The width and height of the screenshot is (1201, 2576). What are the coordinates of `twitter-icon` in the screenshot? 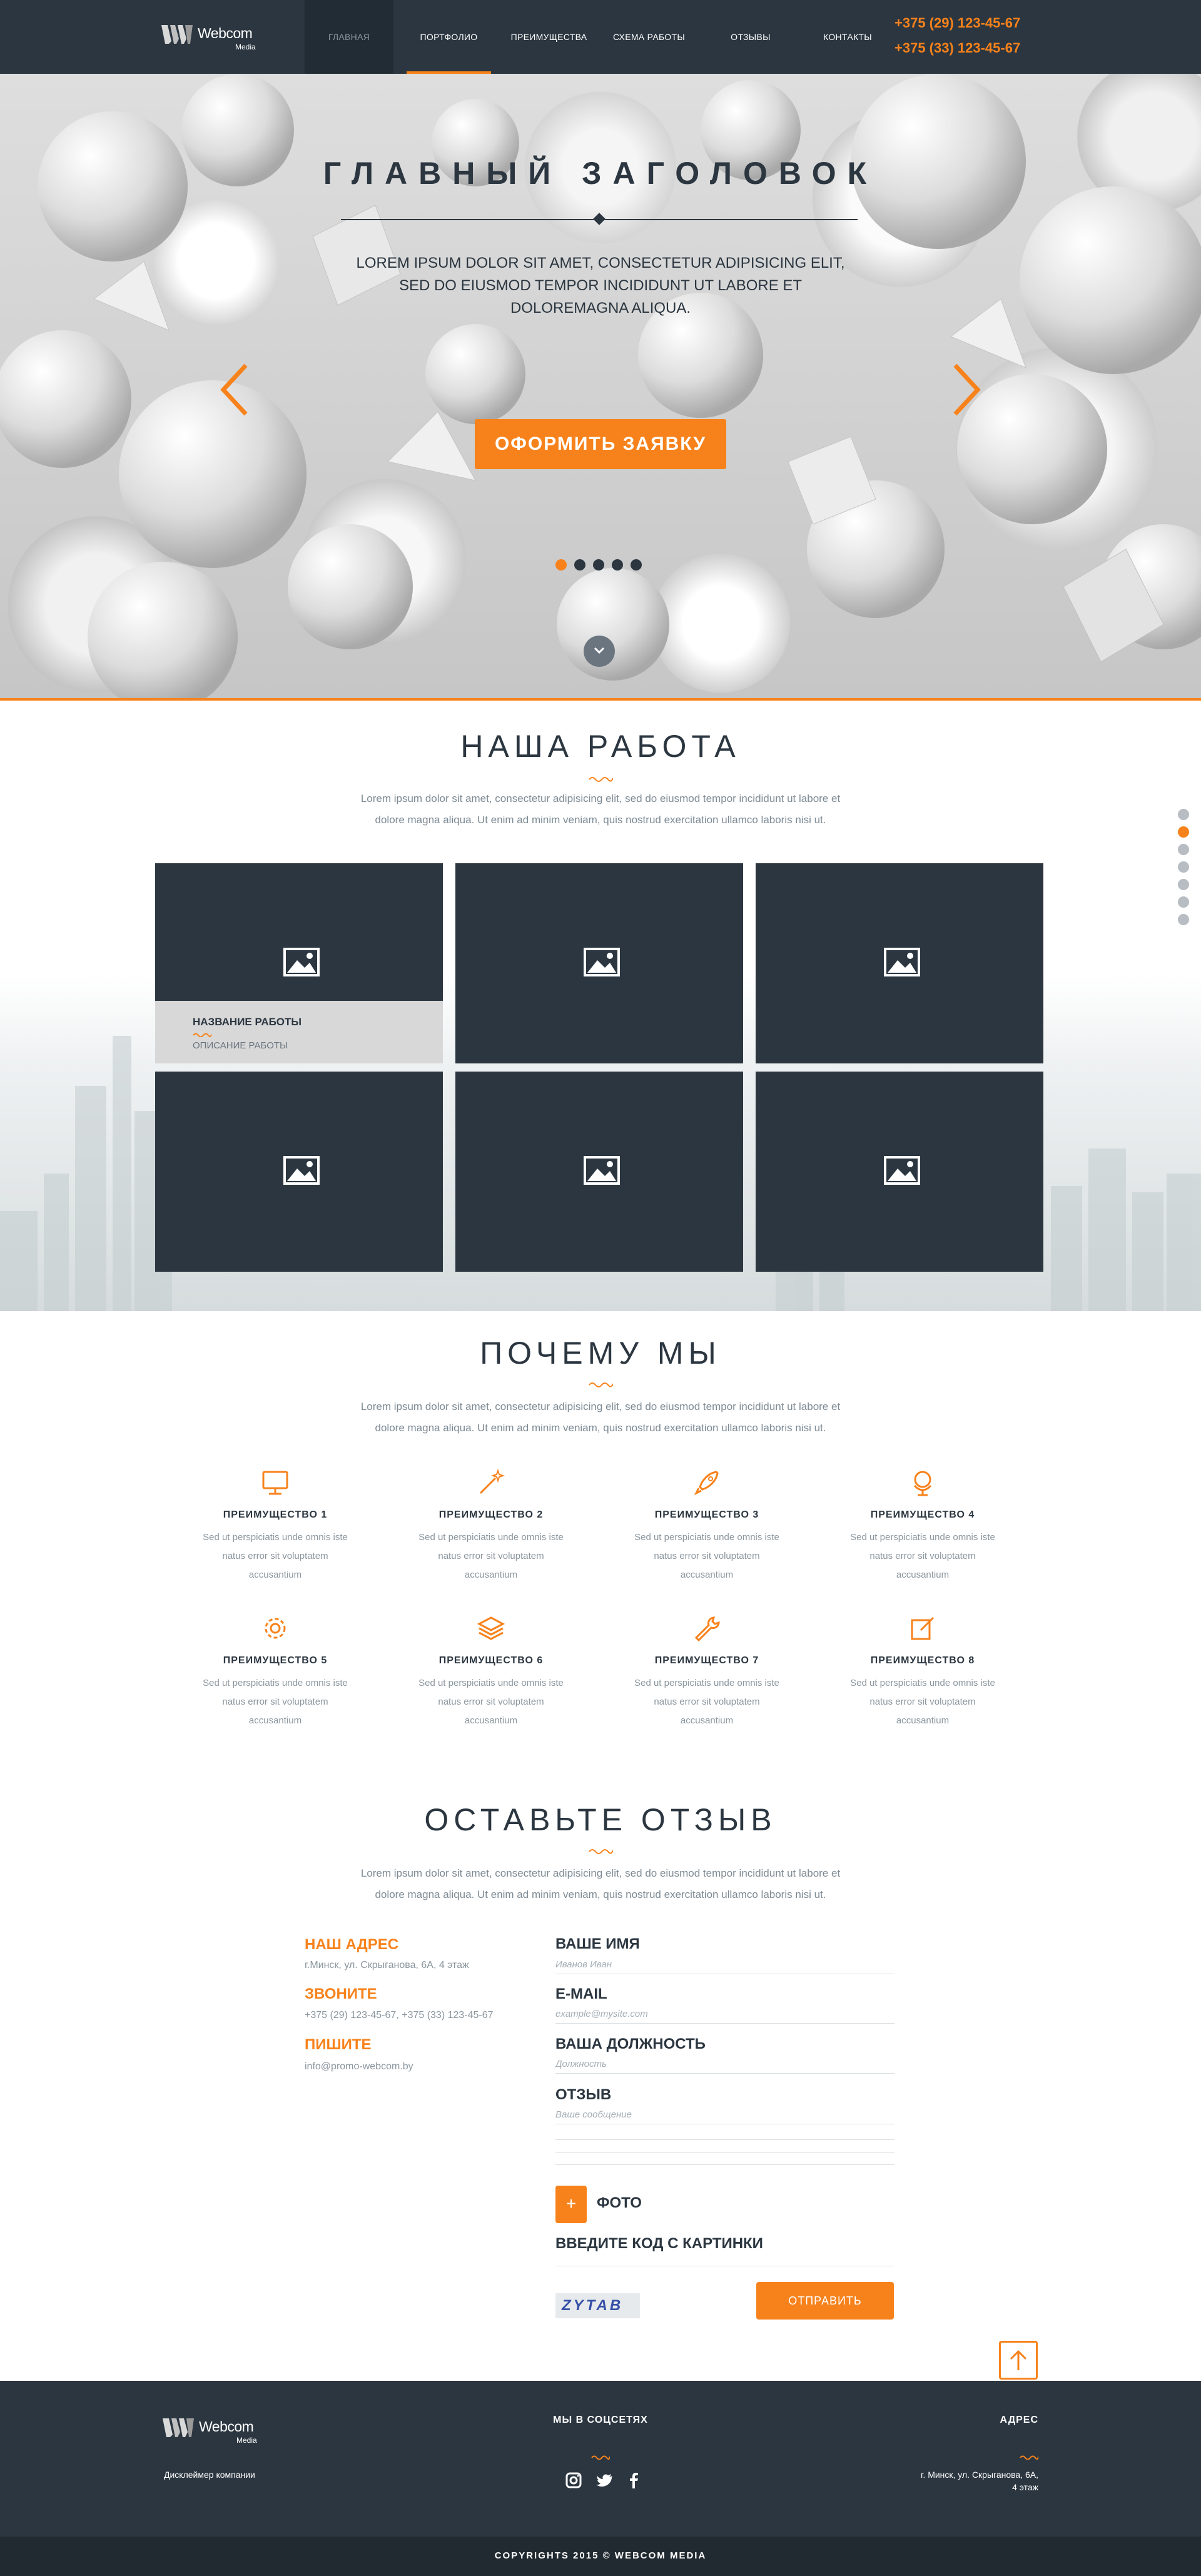 It's located at (604, 2480).